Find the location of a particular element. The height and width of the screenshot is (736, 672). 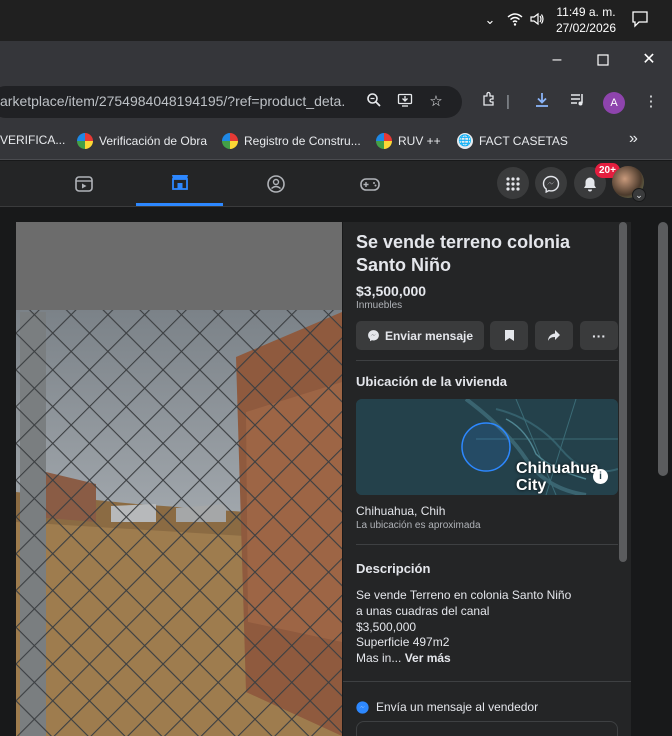

groups-icon is located at coordinates (275, 183).